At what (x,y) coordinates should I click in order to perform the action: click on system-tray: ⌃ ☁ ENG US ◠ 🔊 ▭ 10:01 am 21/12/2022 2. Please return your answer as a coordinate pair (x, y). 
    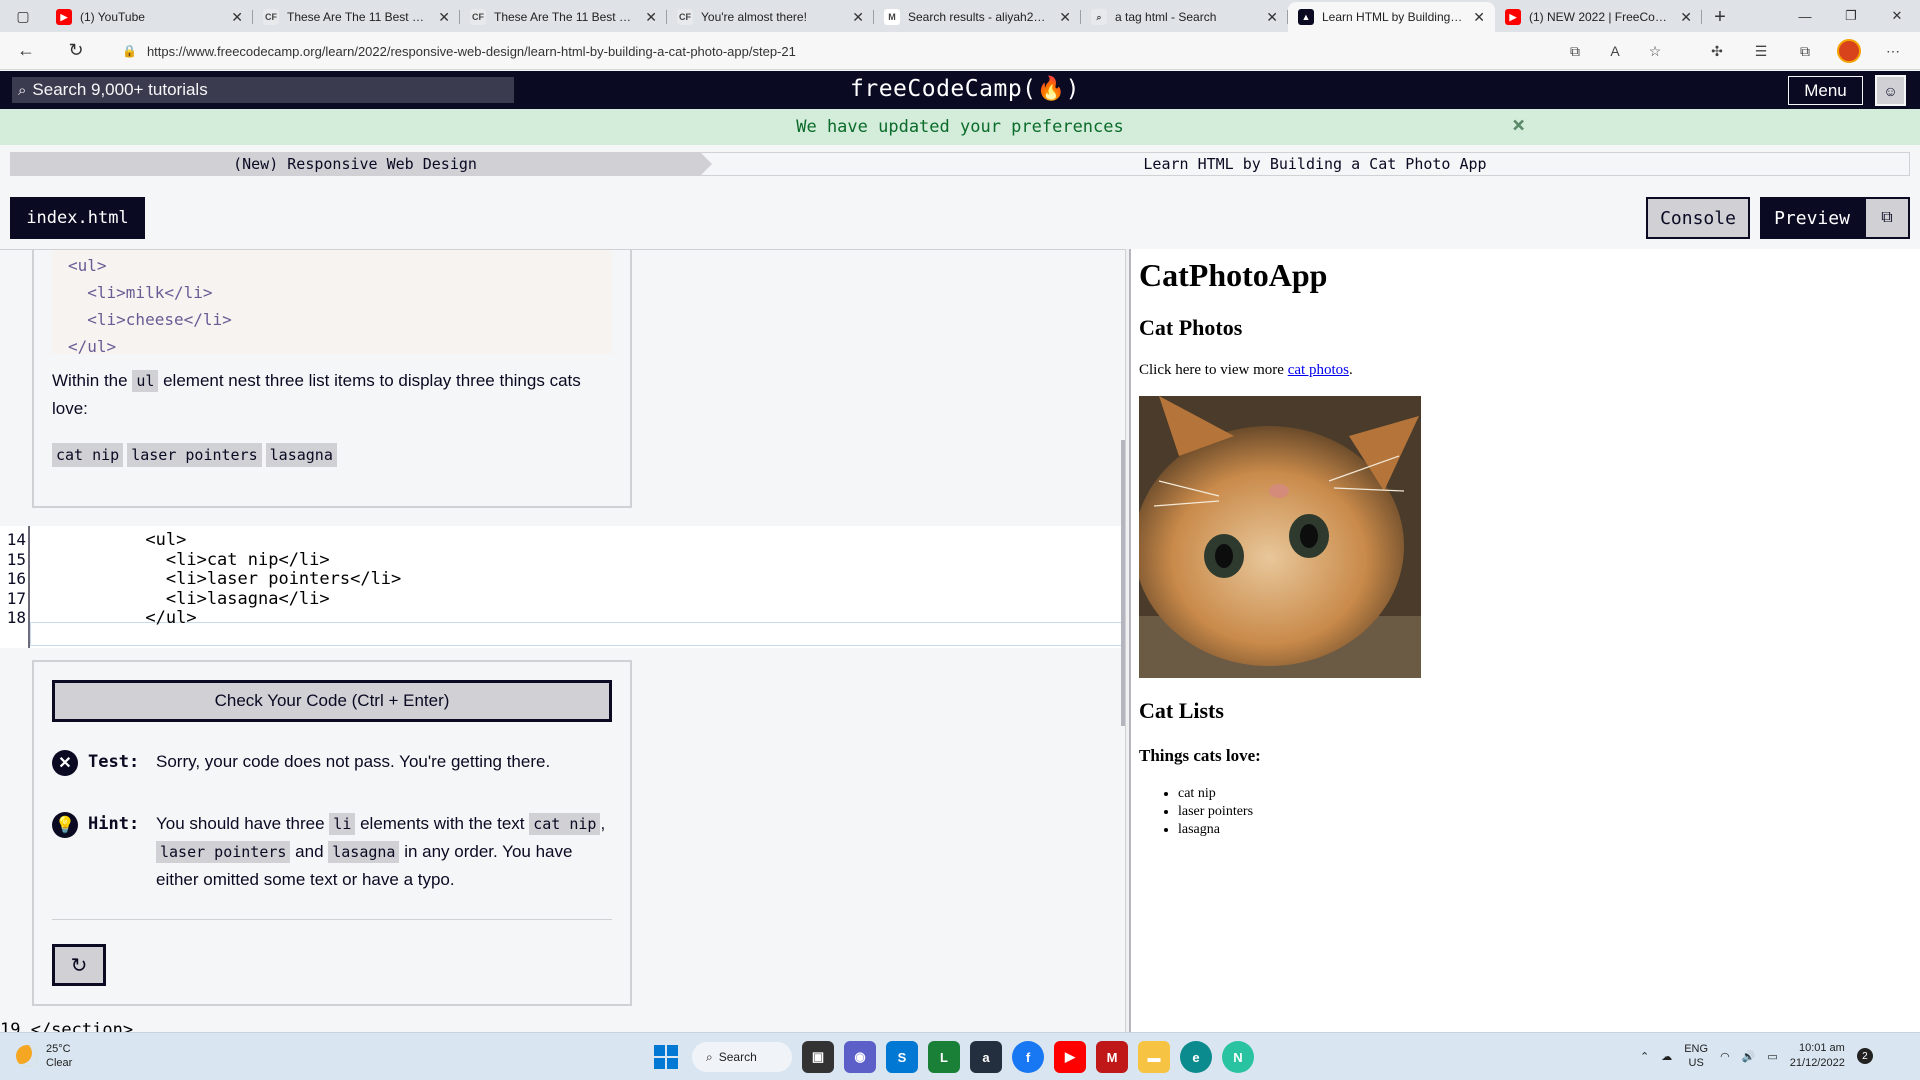
    Looking at the image, I should click on (1756, 1056).